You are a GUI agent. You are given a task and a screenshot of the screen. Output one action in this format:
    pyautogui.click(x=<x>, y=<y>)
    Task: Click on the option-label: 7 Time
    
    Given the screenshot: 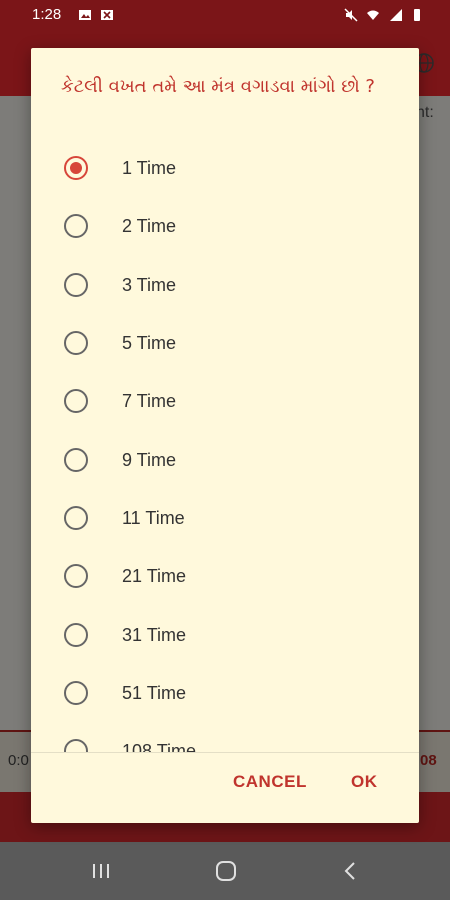 What is the action you would take?
    pyautogui.click(x=149, y=401)
    